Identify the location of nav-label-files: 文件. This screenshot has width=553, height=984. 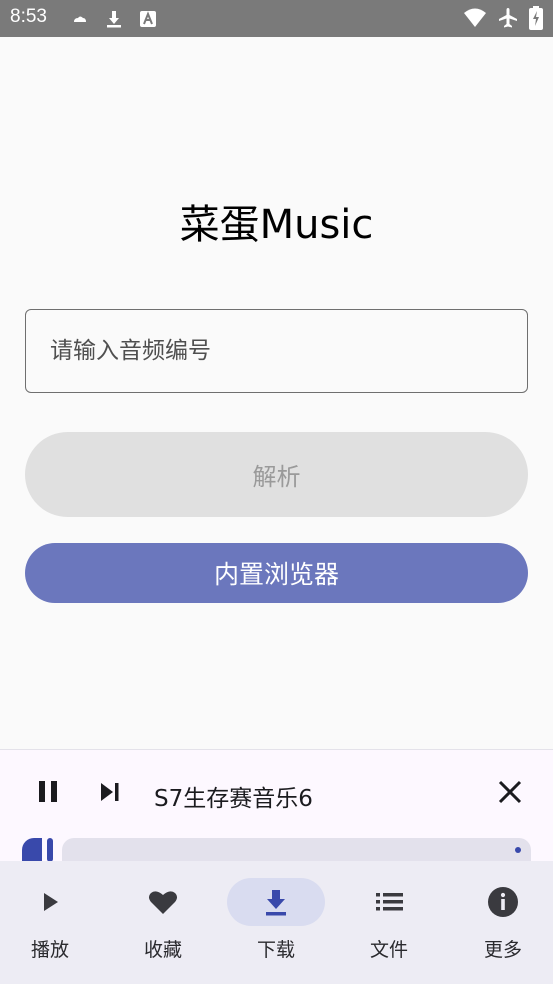
(388, 950).